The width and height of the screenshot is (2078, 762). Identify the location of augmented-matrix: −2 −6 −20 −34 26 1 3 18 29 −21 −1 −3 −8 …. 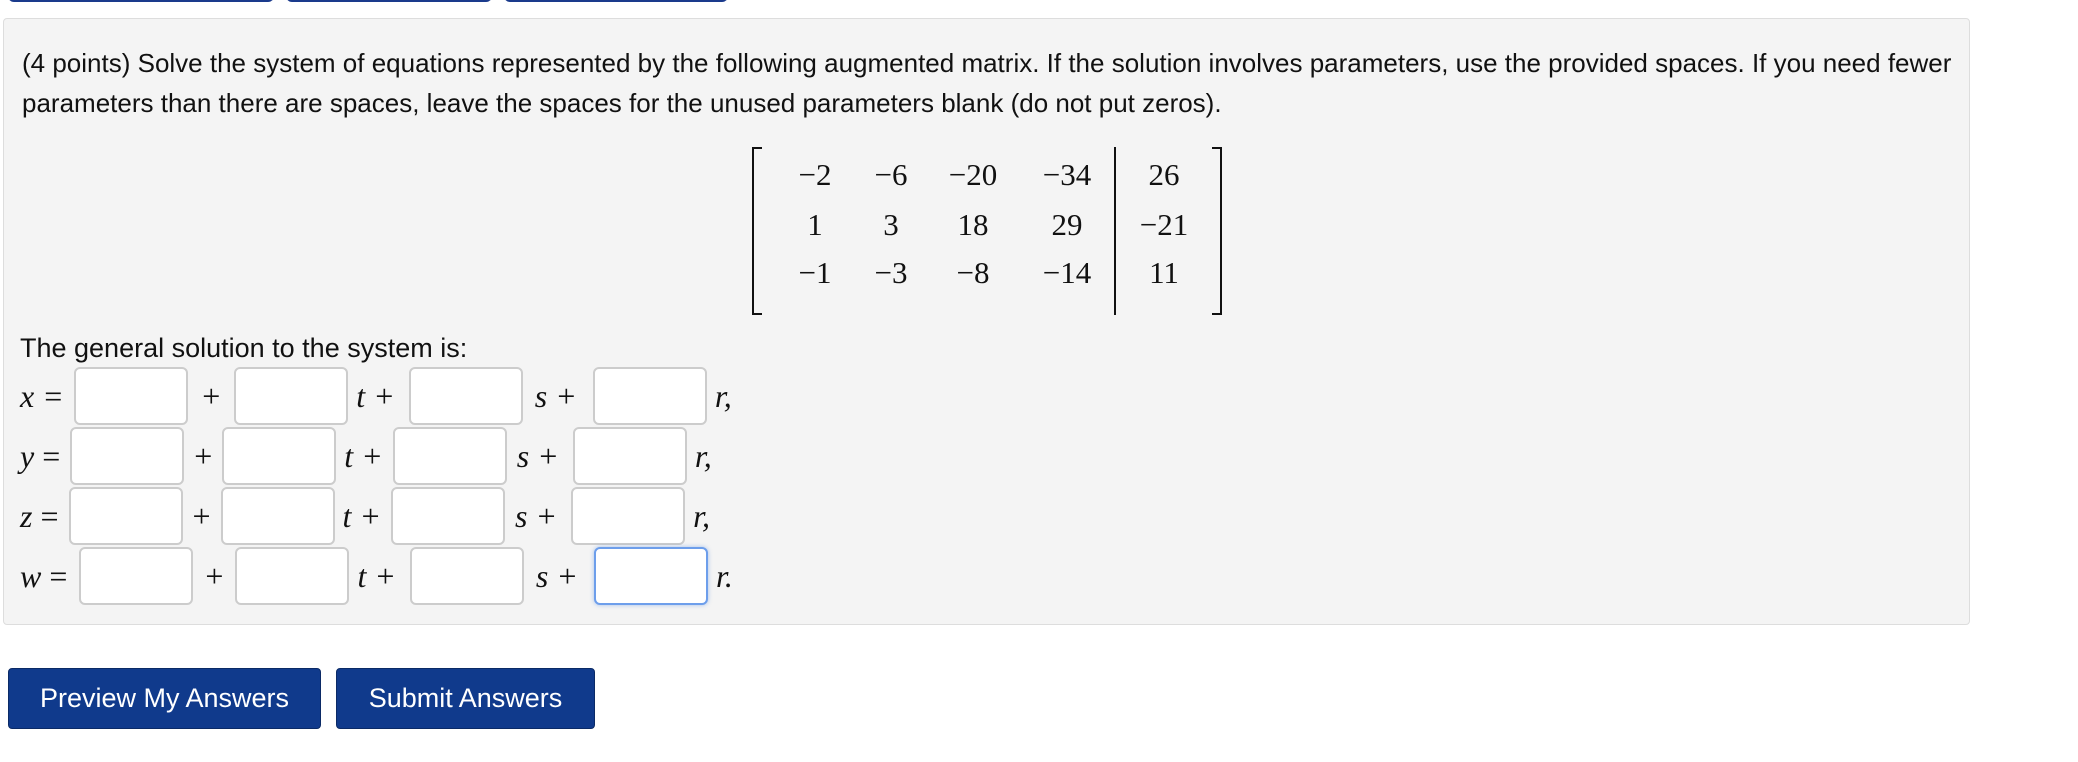
(987, 232).